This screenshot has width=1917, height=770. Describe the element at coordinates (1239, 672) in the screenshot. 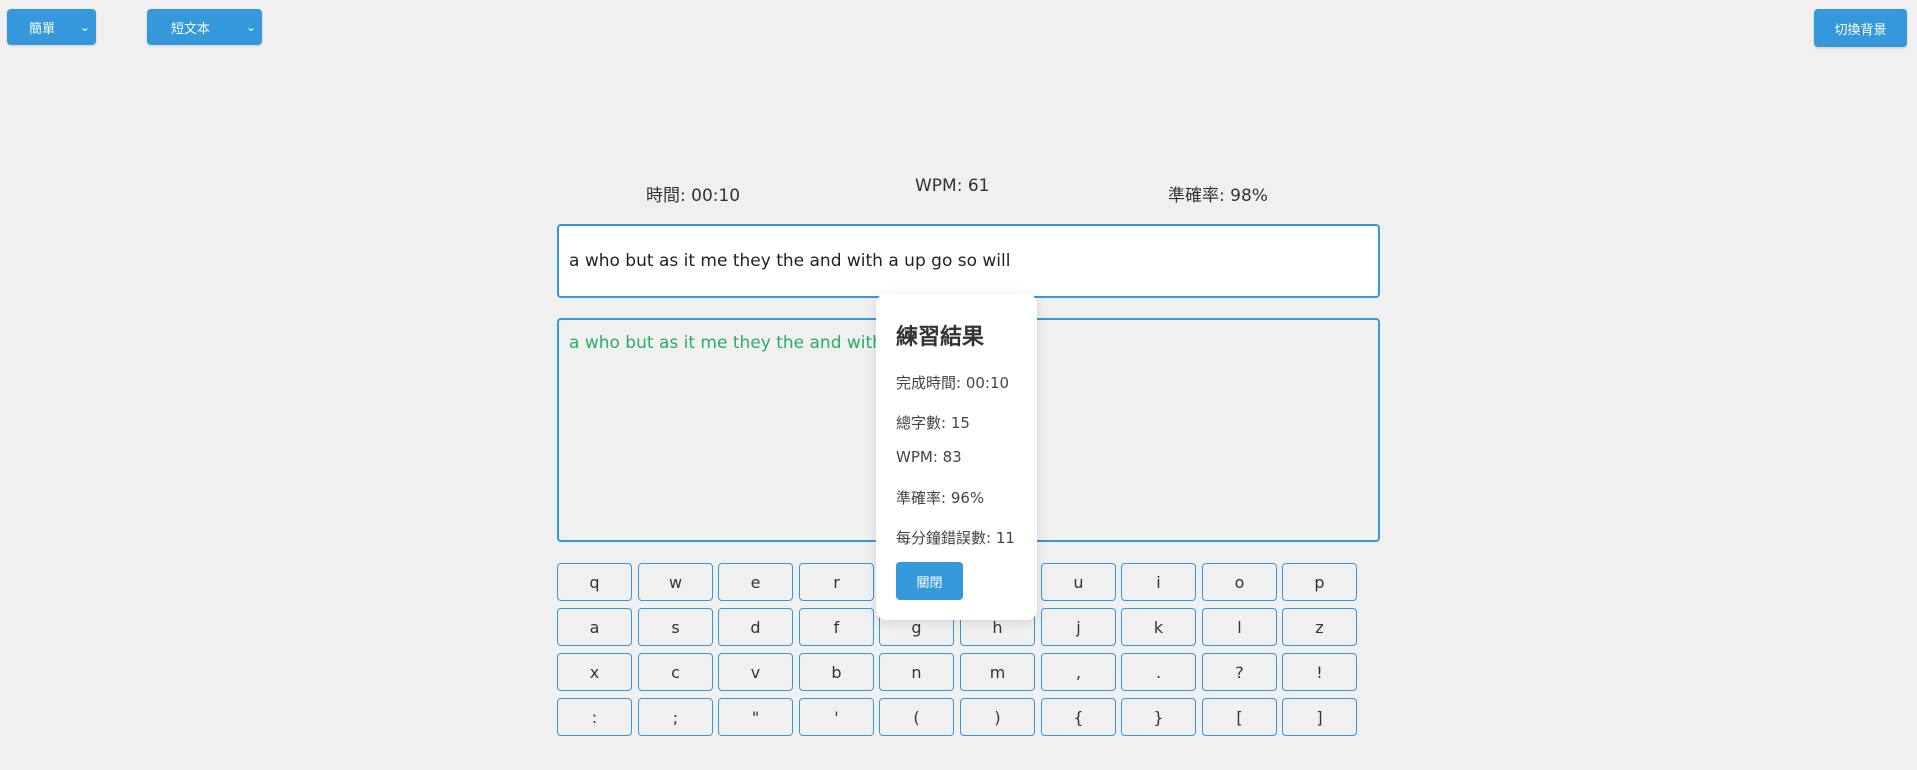

I see `key: ?` at that location.